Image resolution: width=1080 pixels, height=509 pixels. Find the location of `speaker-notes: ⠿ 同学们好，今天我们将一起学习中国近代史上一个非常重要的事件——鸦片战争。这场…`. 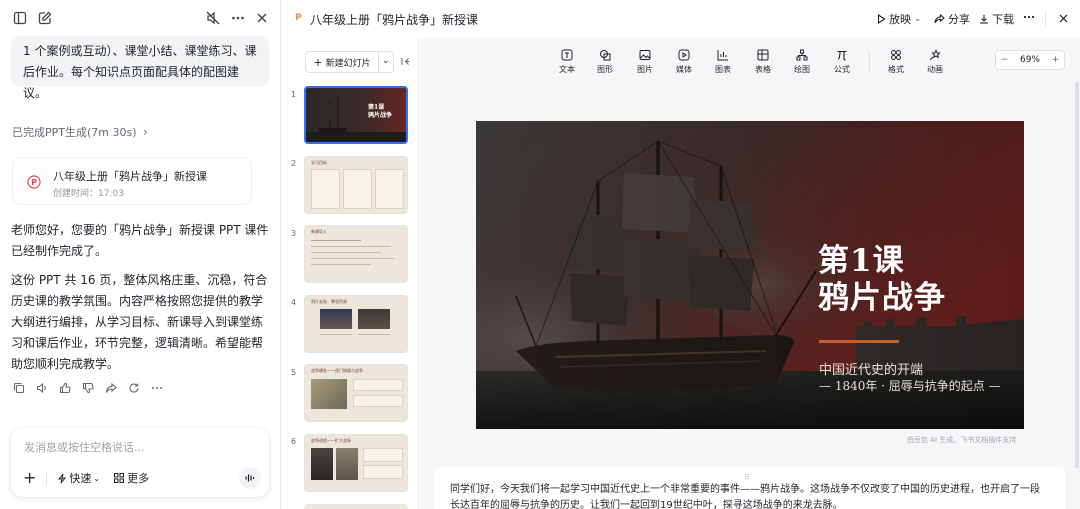

speaker-notes: ⠿ 同学们好，今天我们将一起学习中国近代史上一个非常重要的事件——鸦片战争。这场… is located at coordinates (749, 488).